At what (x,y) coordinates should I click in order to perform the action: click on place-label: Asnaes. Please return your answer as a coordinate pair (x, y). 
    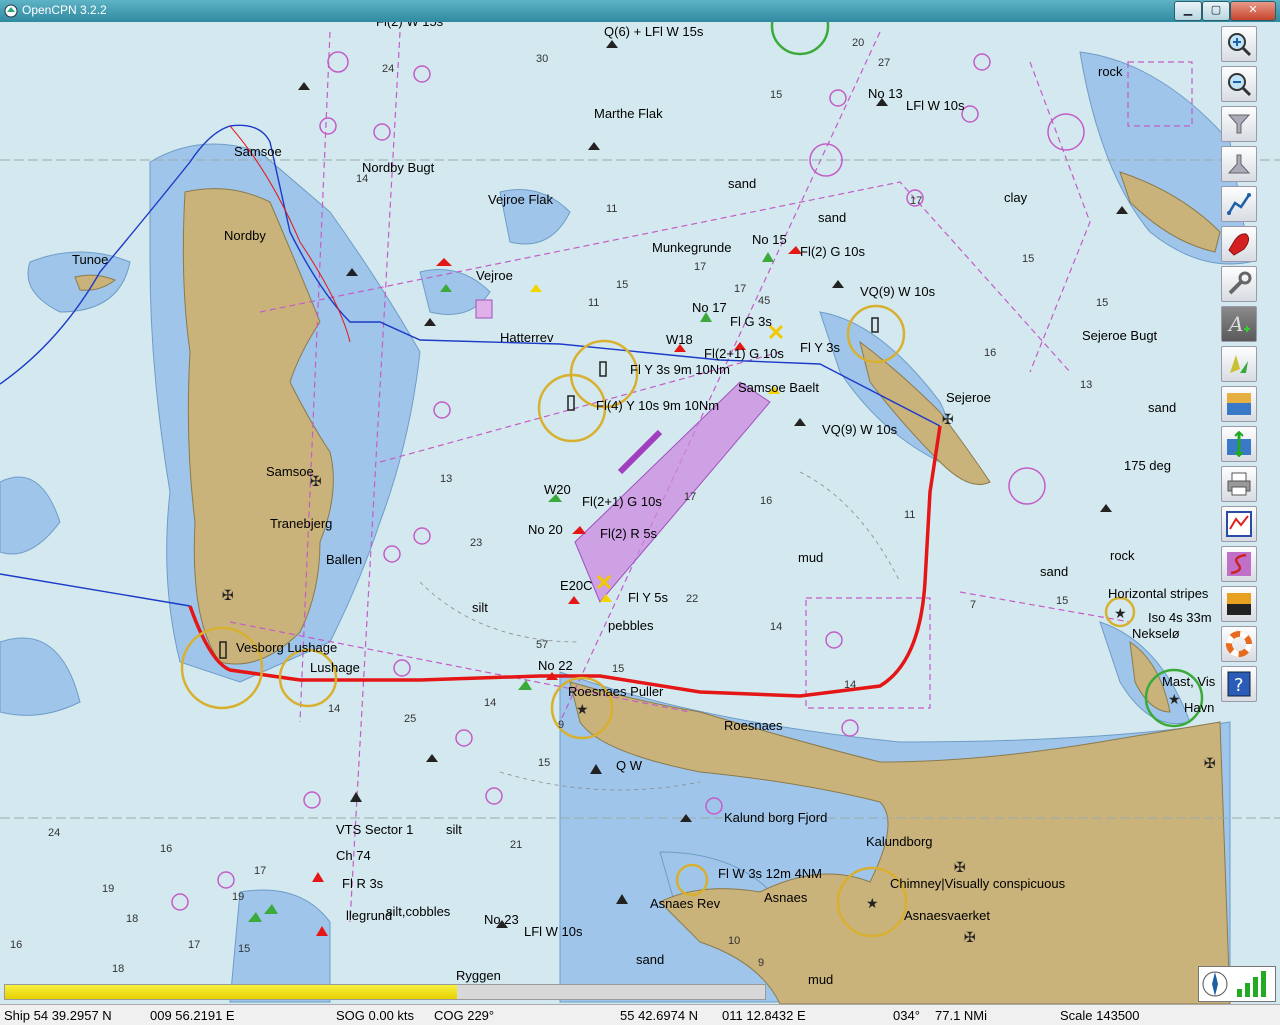
    Looking at the image, I should click on (786, 897).